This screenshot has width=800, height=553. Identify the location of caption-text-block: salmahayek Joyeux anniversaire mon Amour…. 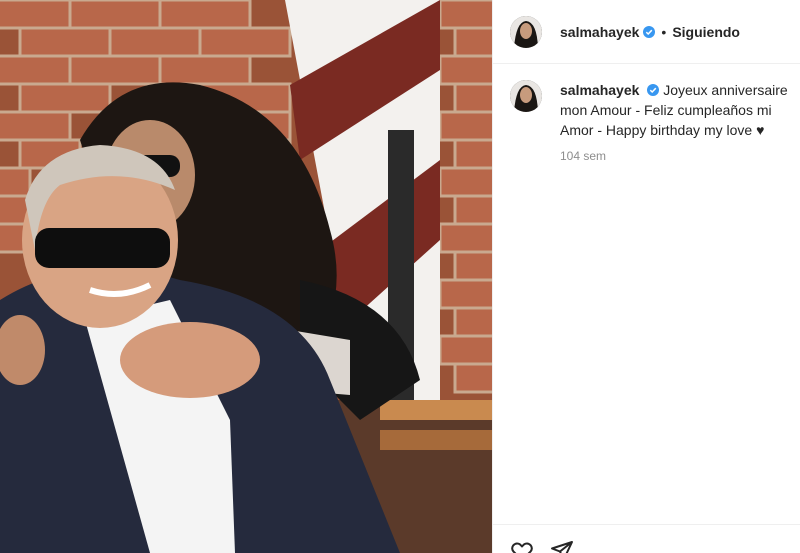
(677, 123).